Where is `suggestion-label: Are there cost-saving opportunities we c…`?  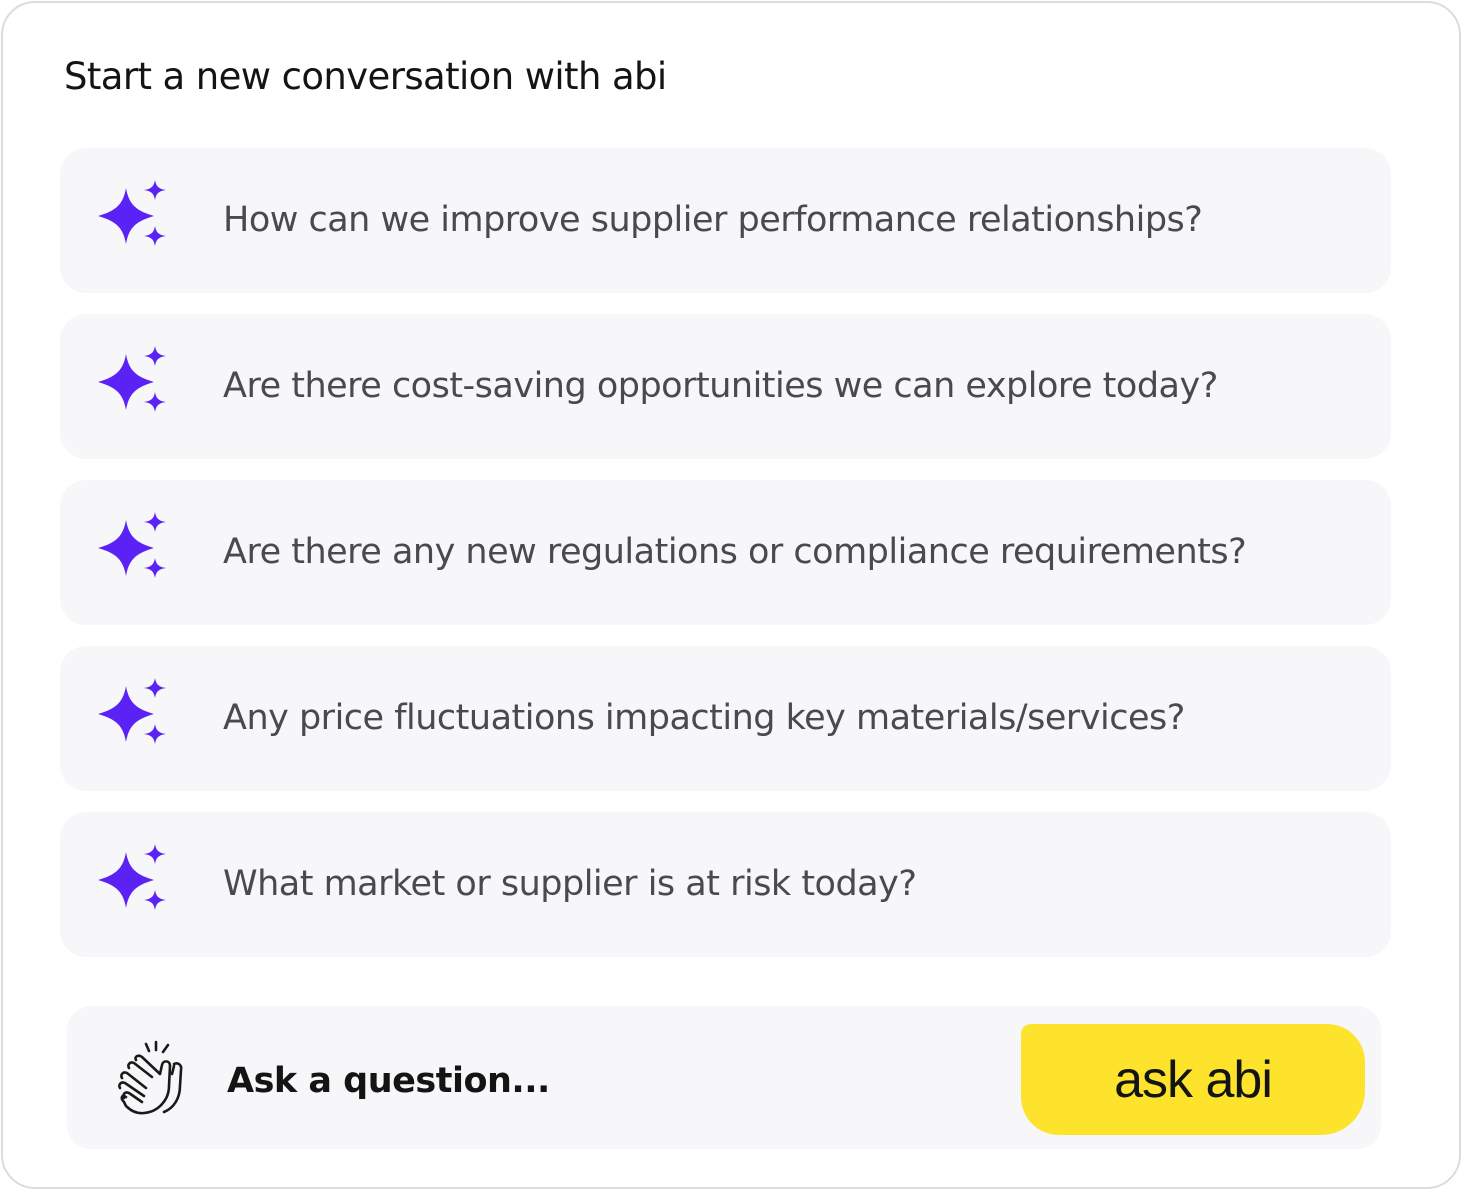 suggestion-label: Are there cost-saving opportunities we c… is located at coordinates (720, 386).